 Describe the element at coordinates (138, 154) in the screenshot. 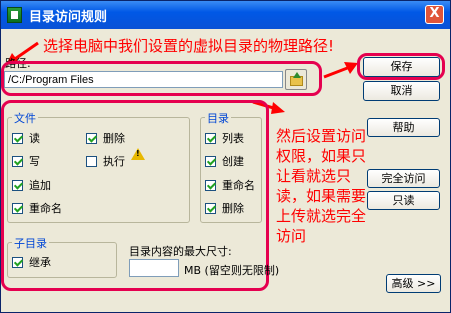

I see `warning-icon` at that location.